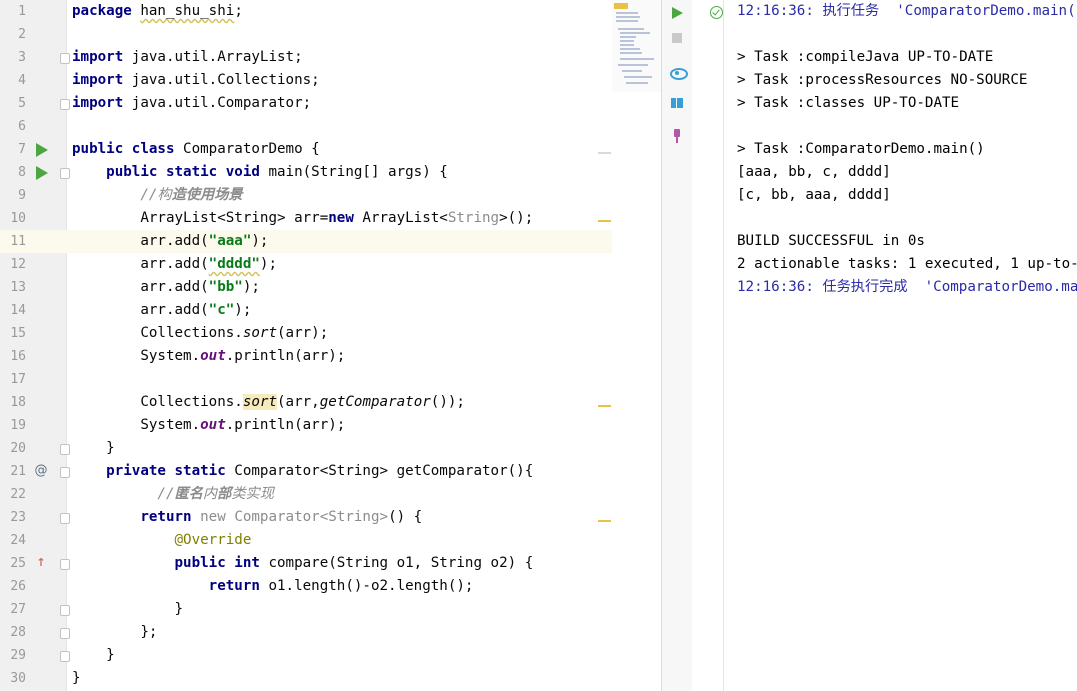 The image size is (1077, 691). I want to click on line-number: 30, so click(18, 678).